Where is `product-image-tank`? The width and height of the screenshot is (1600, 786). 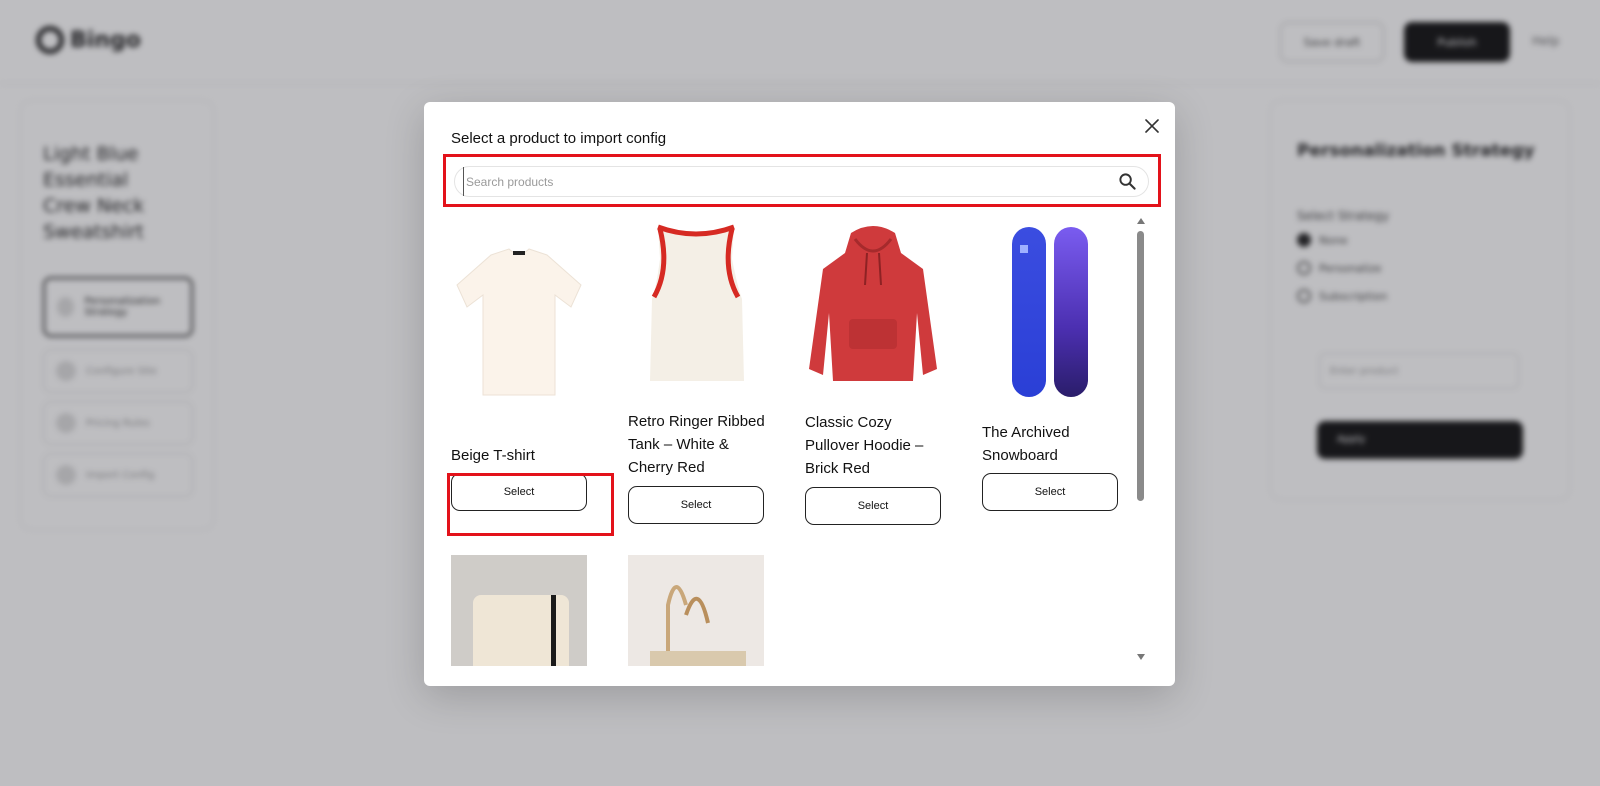
product-image-tank is located at coordinates (696, 304).